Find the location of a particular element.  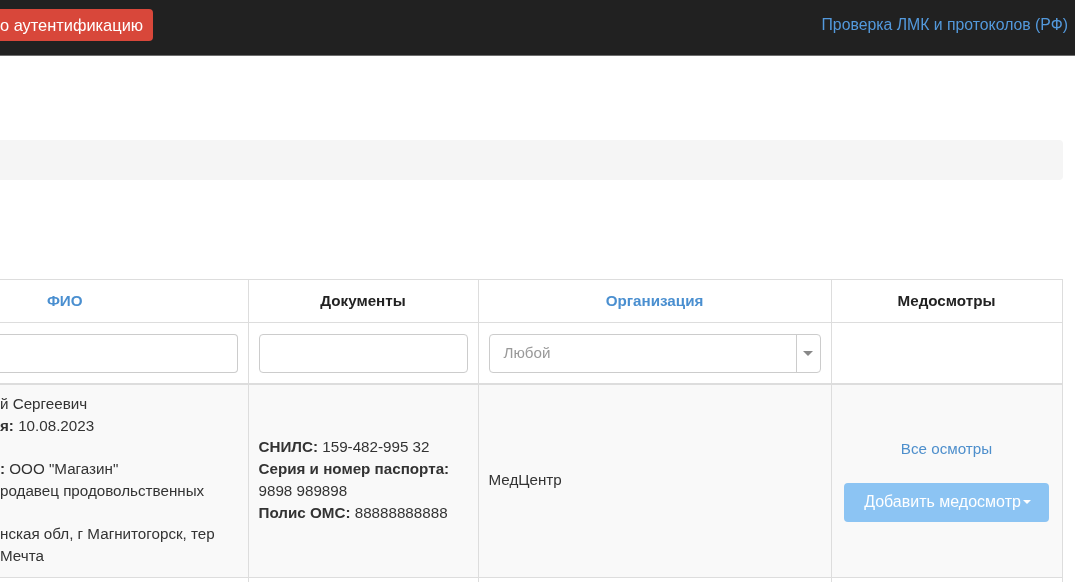

check-link: Проверка ЛМК и протоколов (РФ) is located at coordinates (944, 25).